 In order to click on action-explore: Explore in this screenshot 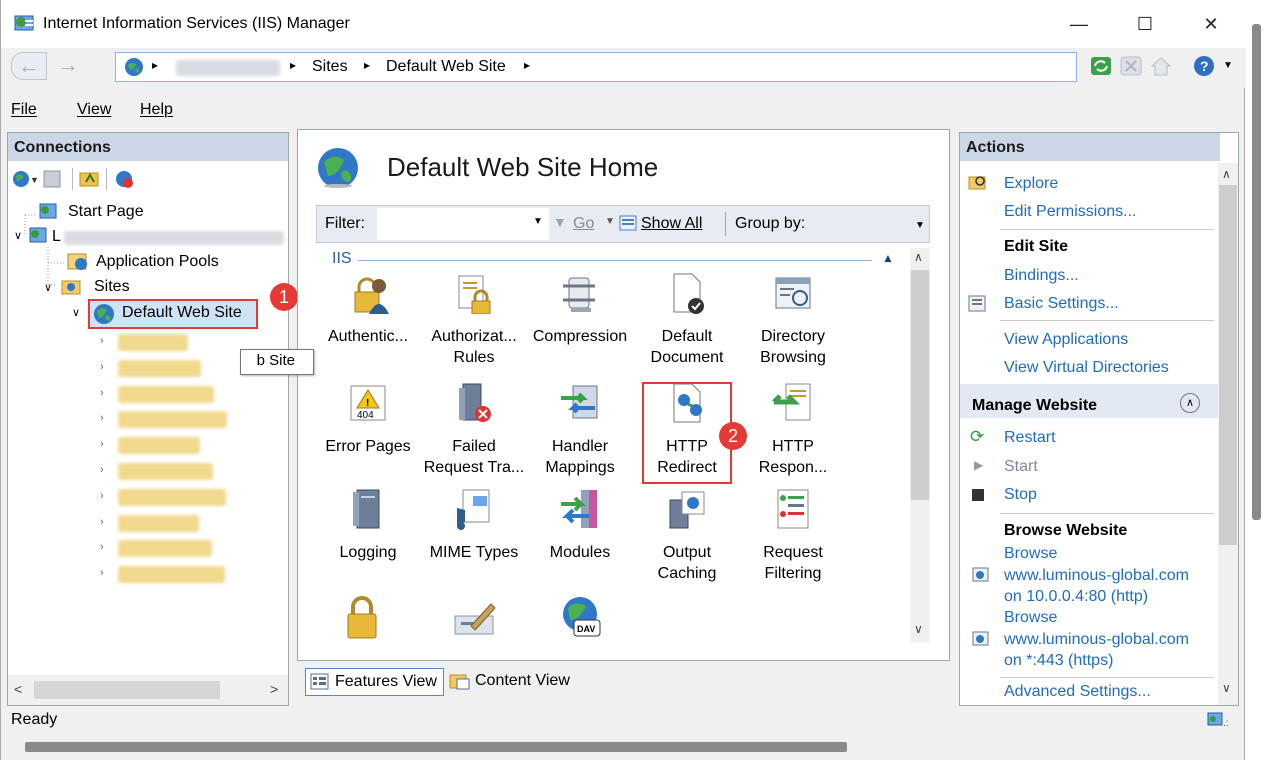, I will do `click(1031, 184)`.